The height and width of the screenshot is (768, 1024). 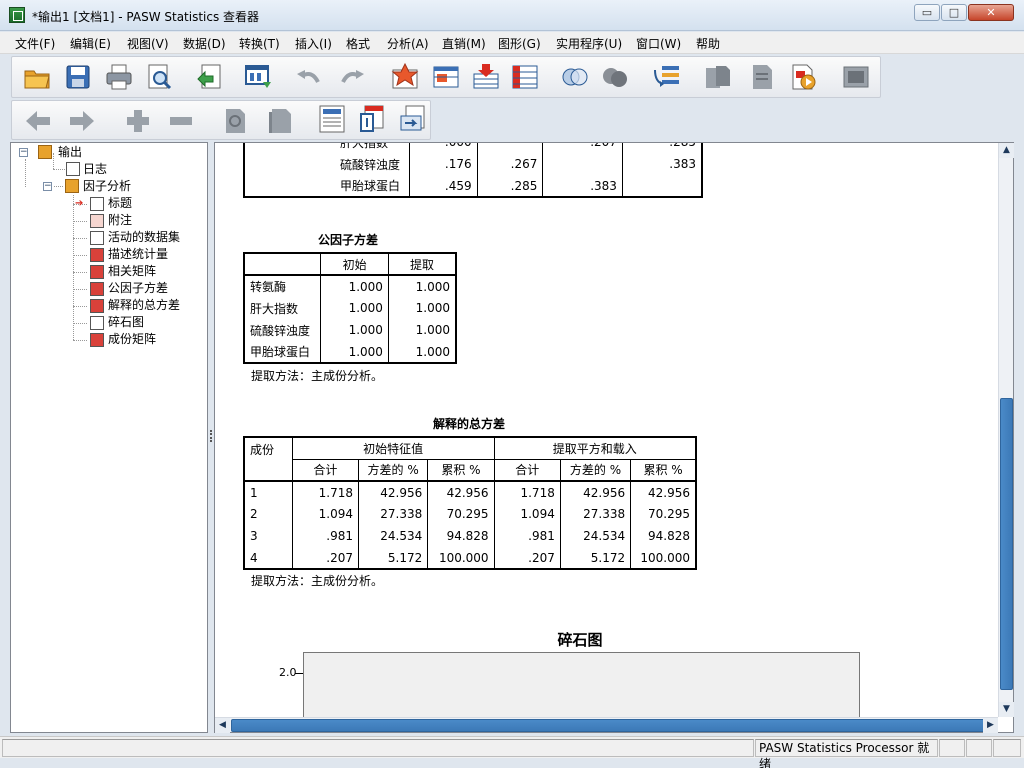 What do you see at coordinates (405, 77) in the screenshot?
I see `goto-data-icon` at bounding box center [405, 77].